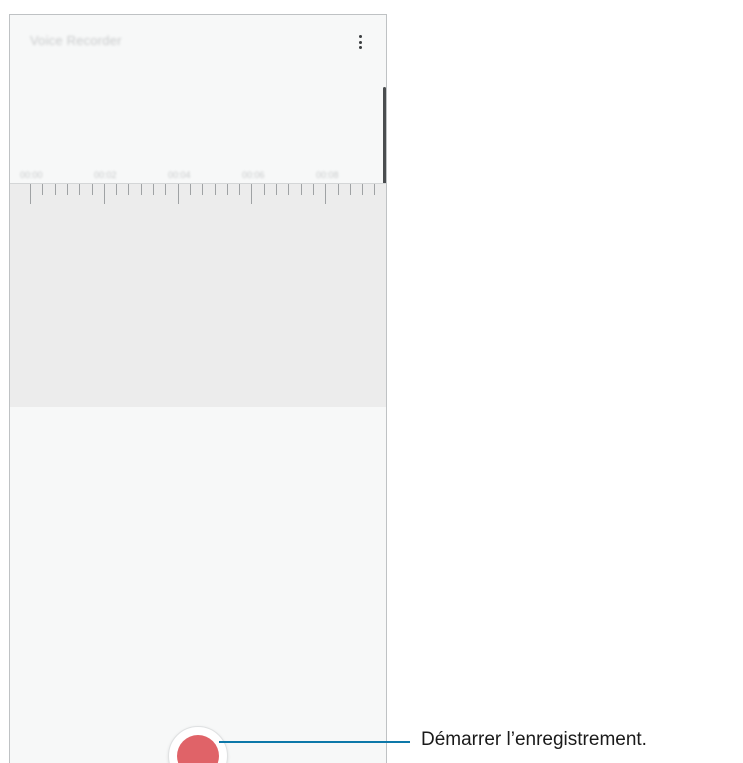  Describe the element at coordinates (198, 749) in the screenshot. I see `record-icon` at that location.